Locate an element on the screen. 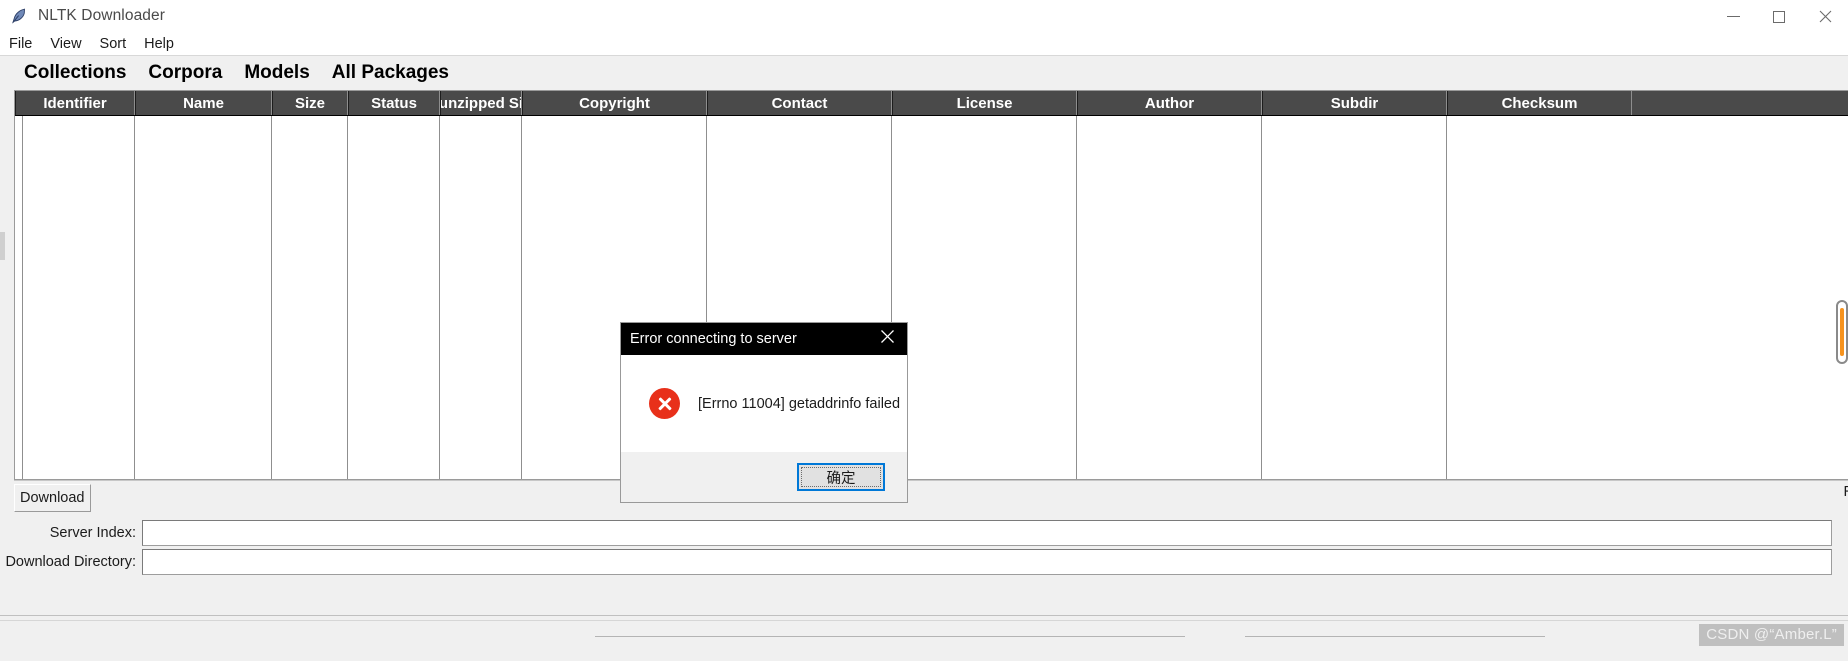  status-bar is located at coordinates (924, 641).